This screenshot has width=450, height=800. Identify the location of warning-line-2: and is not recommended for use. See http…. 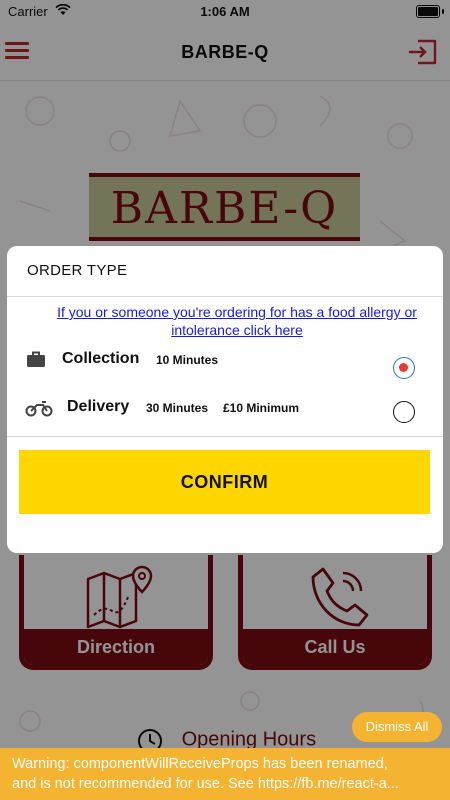
(205, 784).